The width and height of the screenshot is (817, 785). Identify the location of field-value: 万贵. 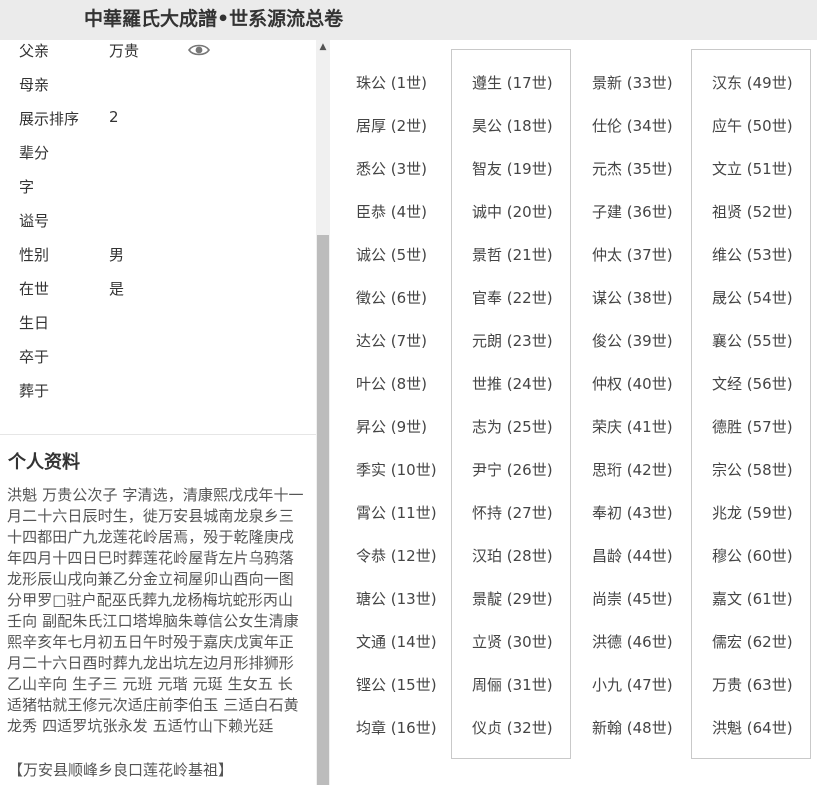
(124, 51).